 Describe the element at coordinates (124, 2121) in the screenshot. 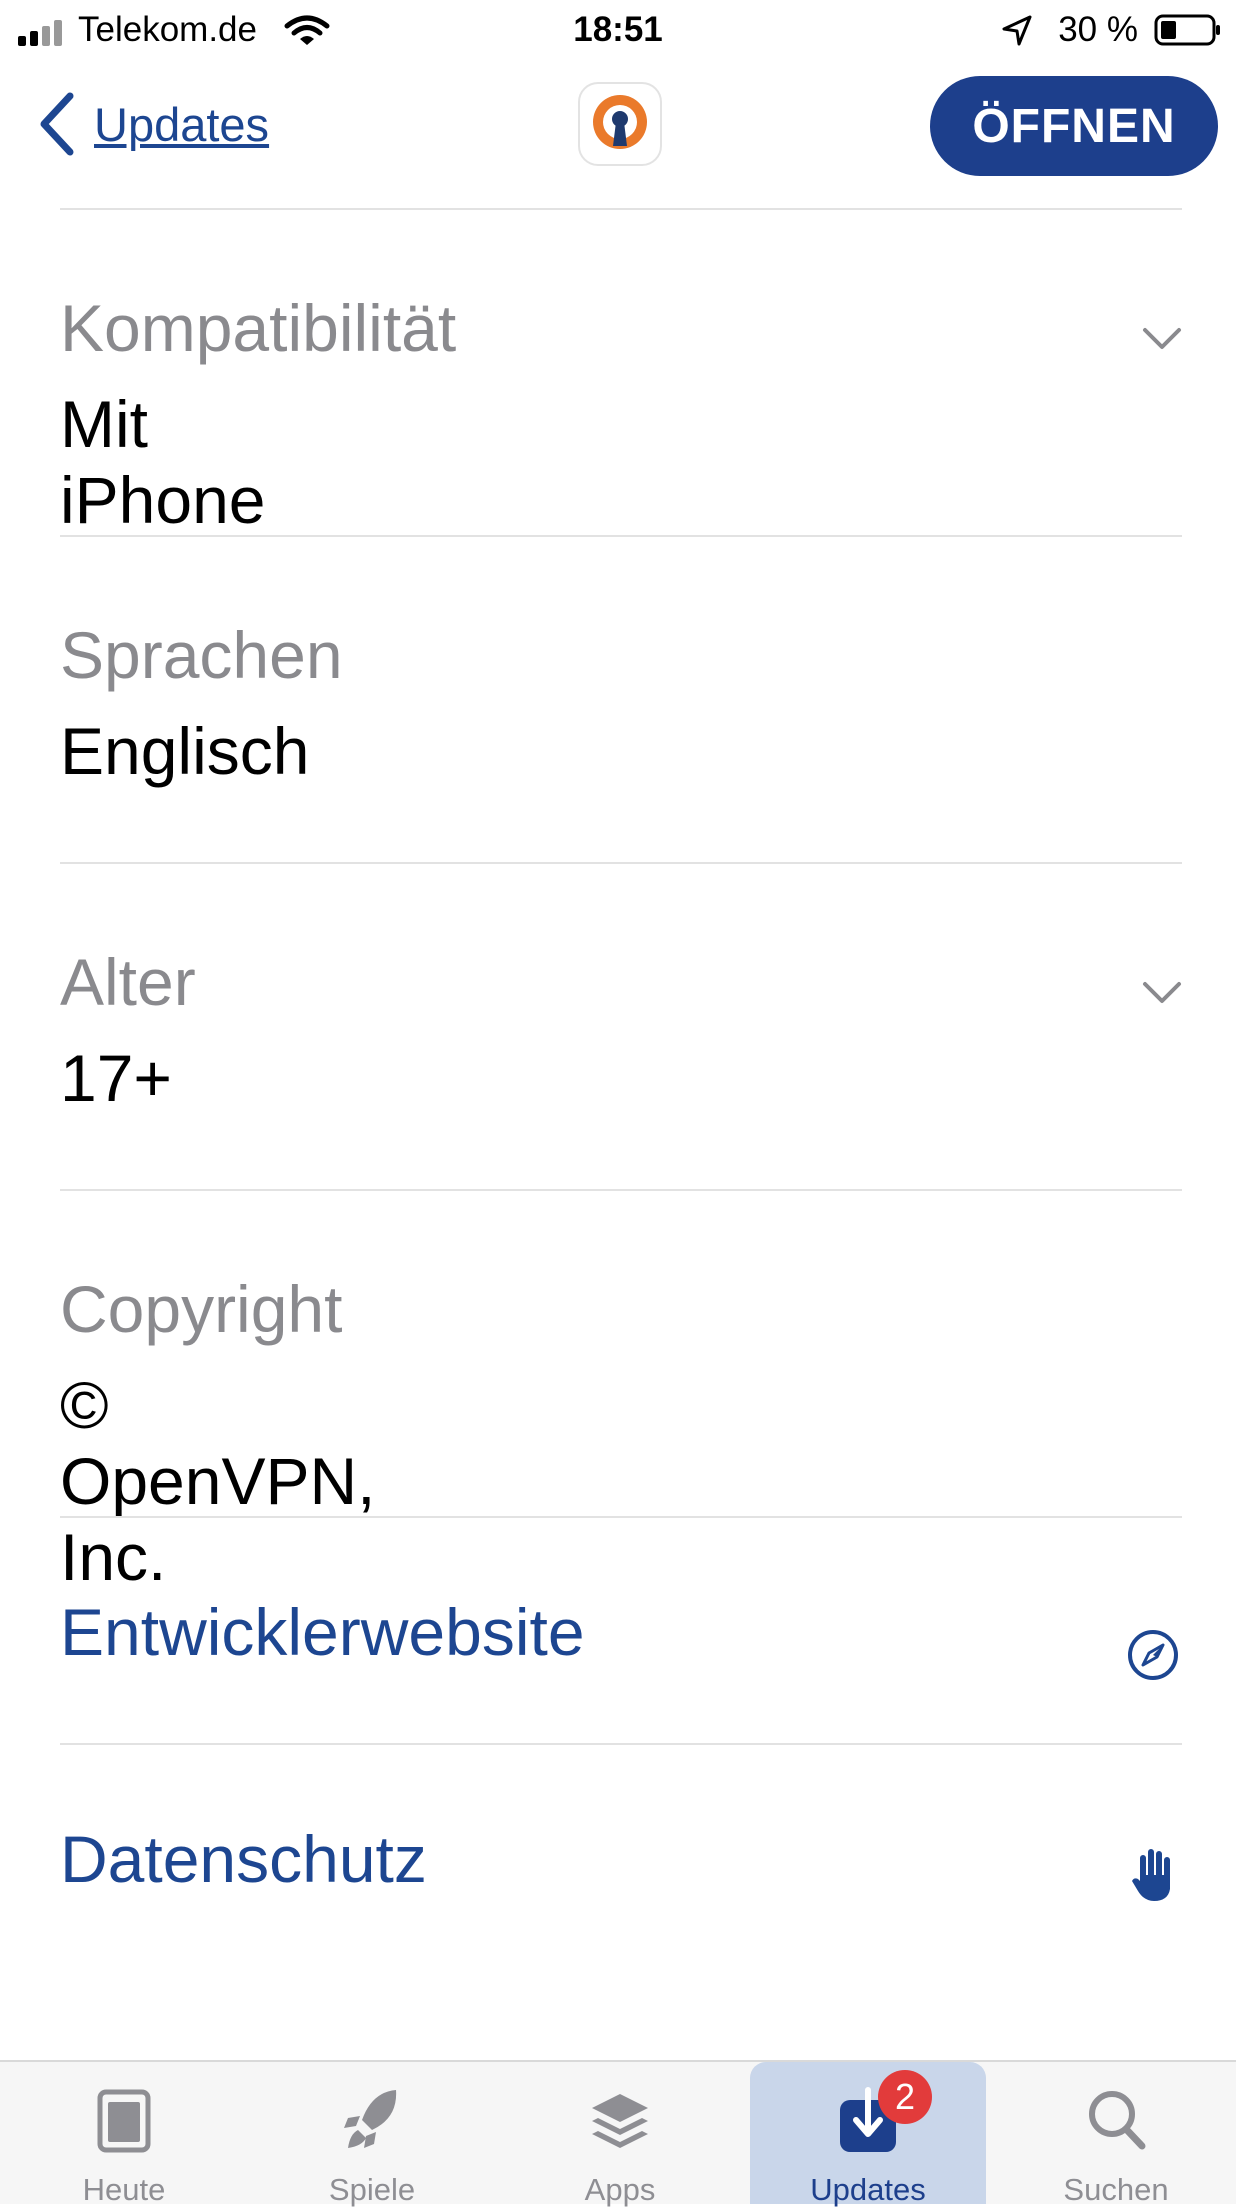

I see `today-icon` at that location.